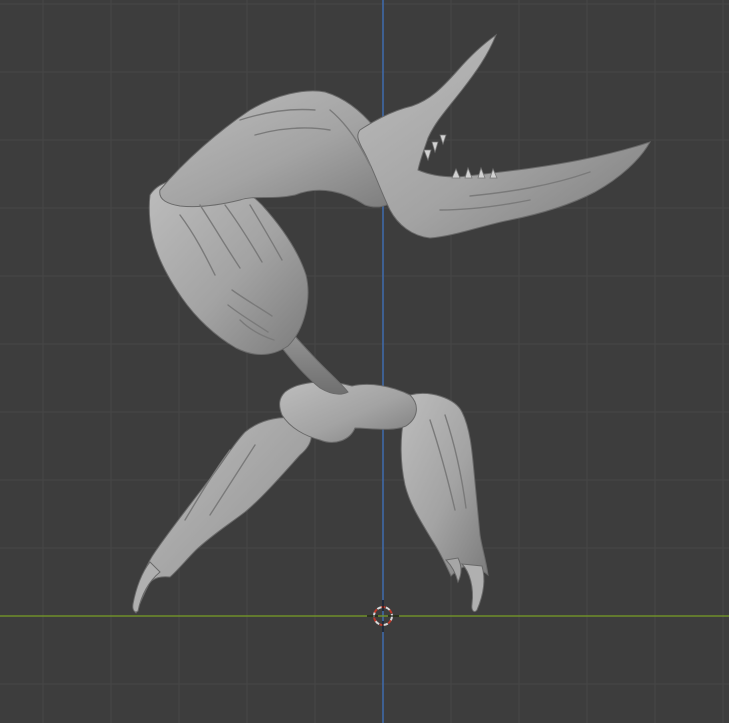 The height and width of the screenshot is (723, 729). I want to click on creature-left-leg, so click(222, 515).